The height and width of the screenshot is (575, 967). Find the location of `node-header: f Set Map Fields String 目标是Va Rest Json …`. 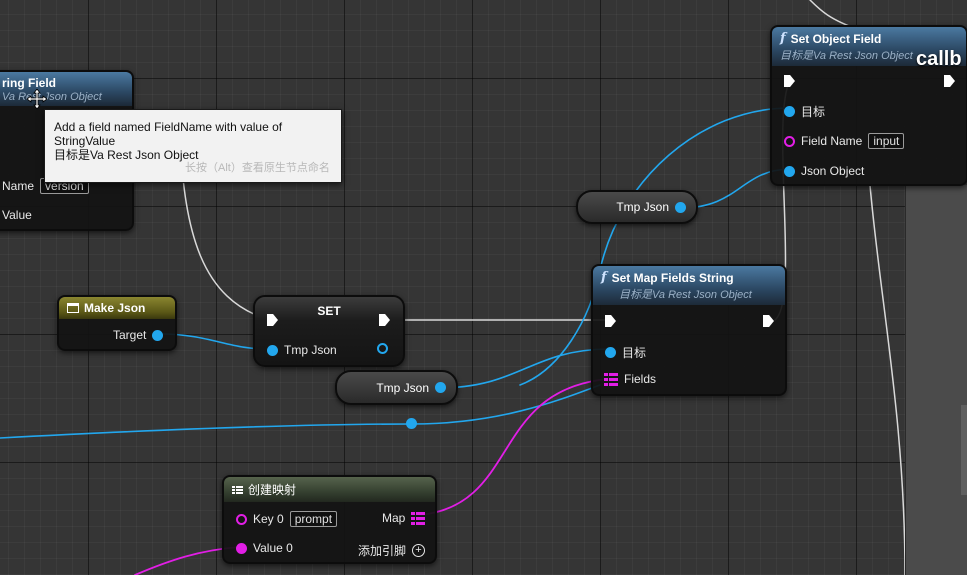

node-header: f Set Map Fields String 目标是Va Rest Json … is located at coordinates (689, 285).